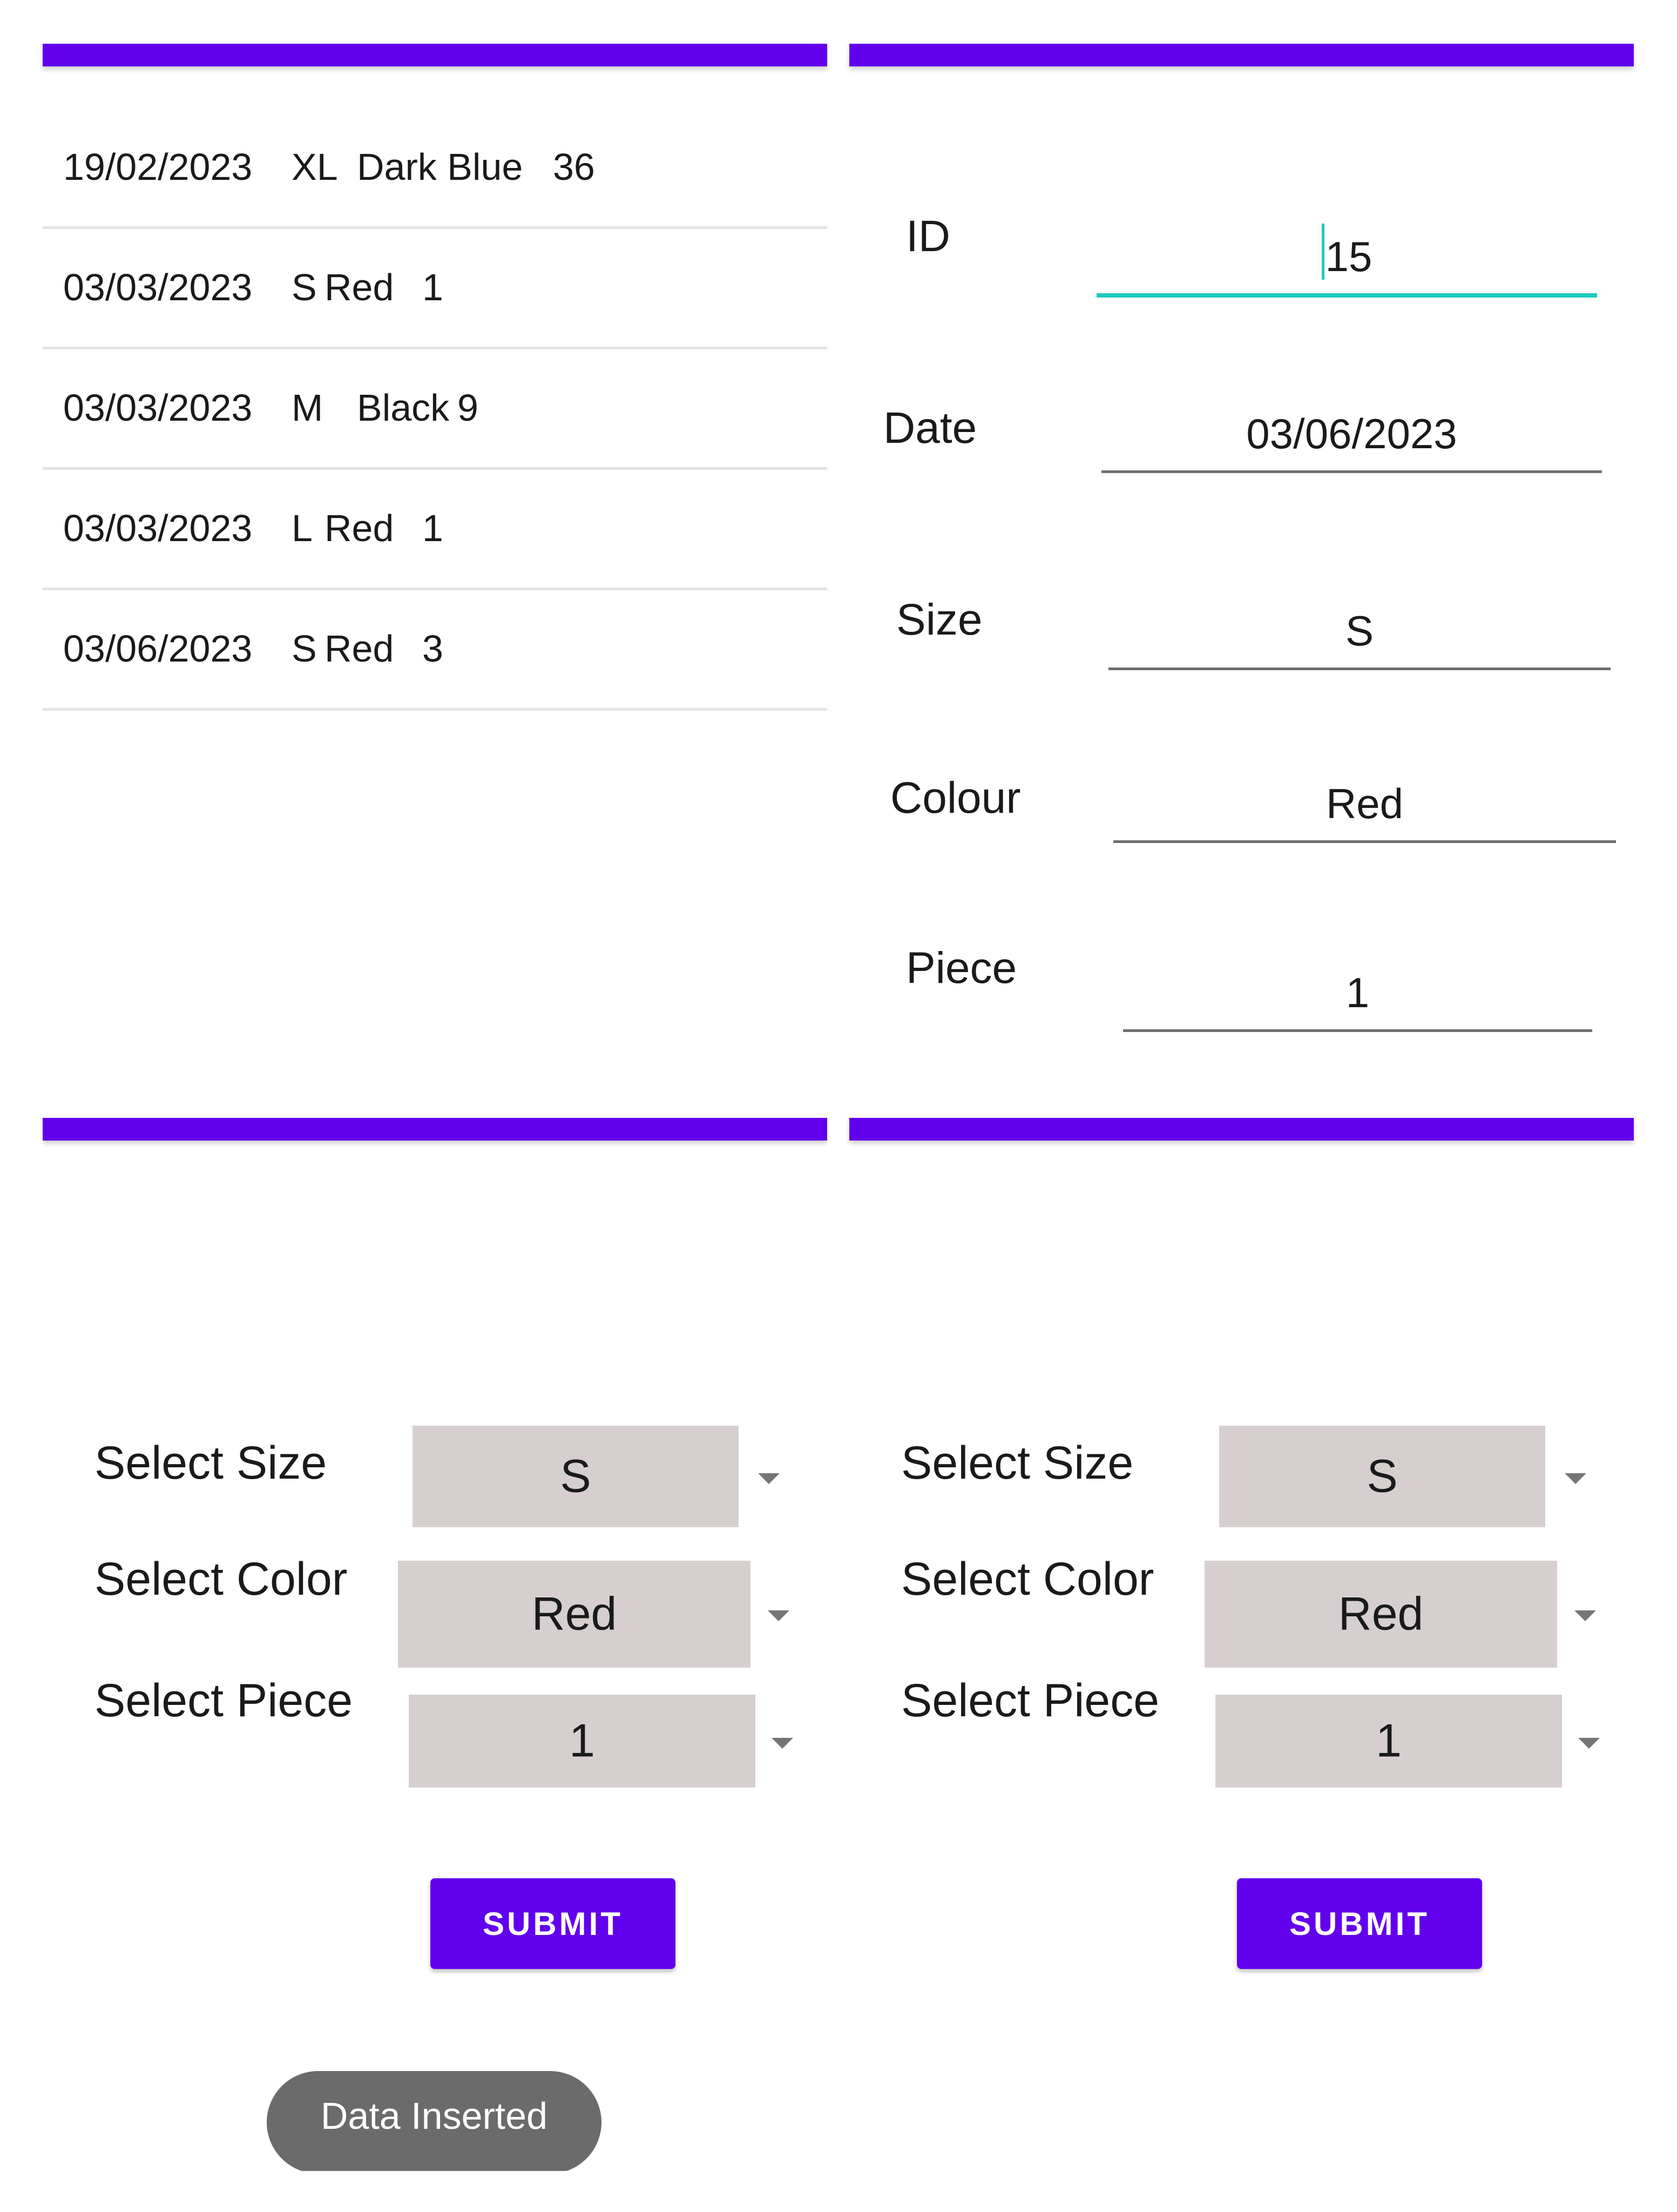 The image size is (1677, 2212). I want to click on piece-field: 1, so click(1358, 997).